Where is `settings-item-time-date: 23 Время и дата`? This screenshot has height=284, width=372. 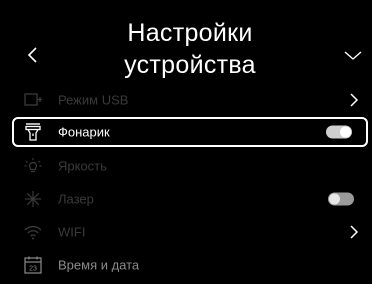 settings-item-time-date: 23 Время и дата is located at coordinates (190, 264).